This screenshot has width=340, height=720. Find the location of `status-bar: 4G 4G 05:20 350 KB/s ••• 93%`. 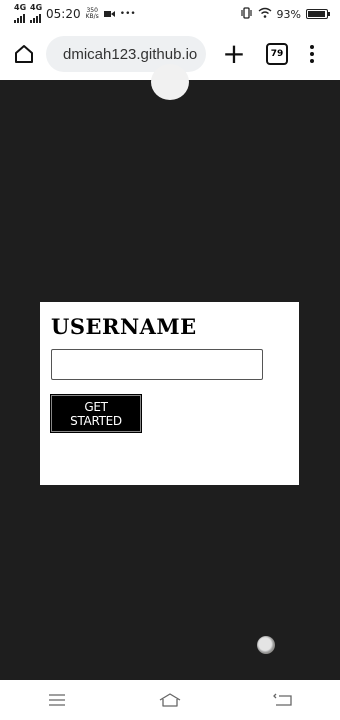

status-bar: 4G 4G 05:20 350 KB/s ••• 93% is located at coordinates (170, 14).